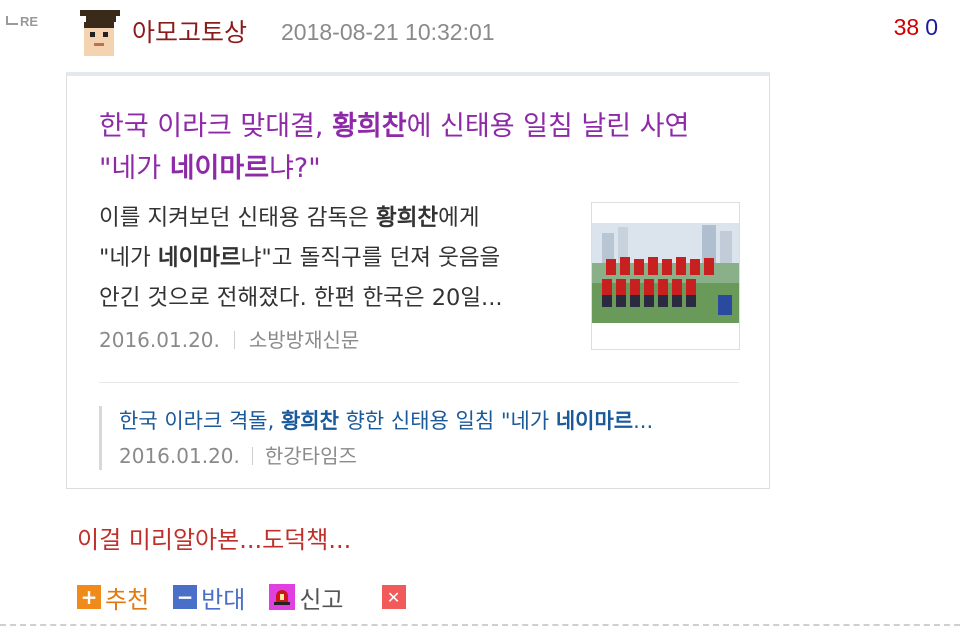 The width and height of the screenshot is (960, 628). I want to click on card-title-text: 냐?", so click(295, 168).